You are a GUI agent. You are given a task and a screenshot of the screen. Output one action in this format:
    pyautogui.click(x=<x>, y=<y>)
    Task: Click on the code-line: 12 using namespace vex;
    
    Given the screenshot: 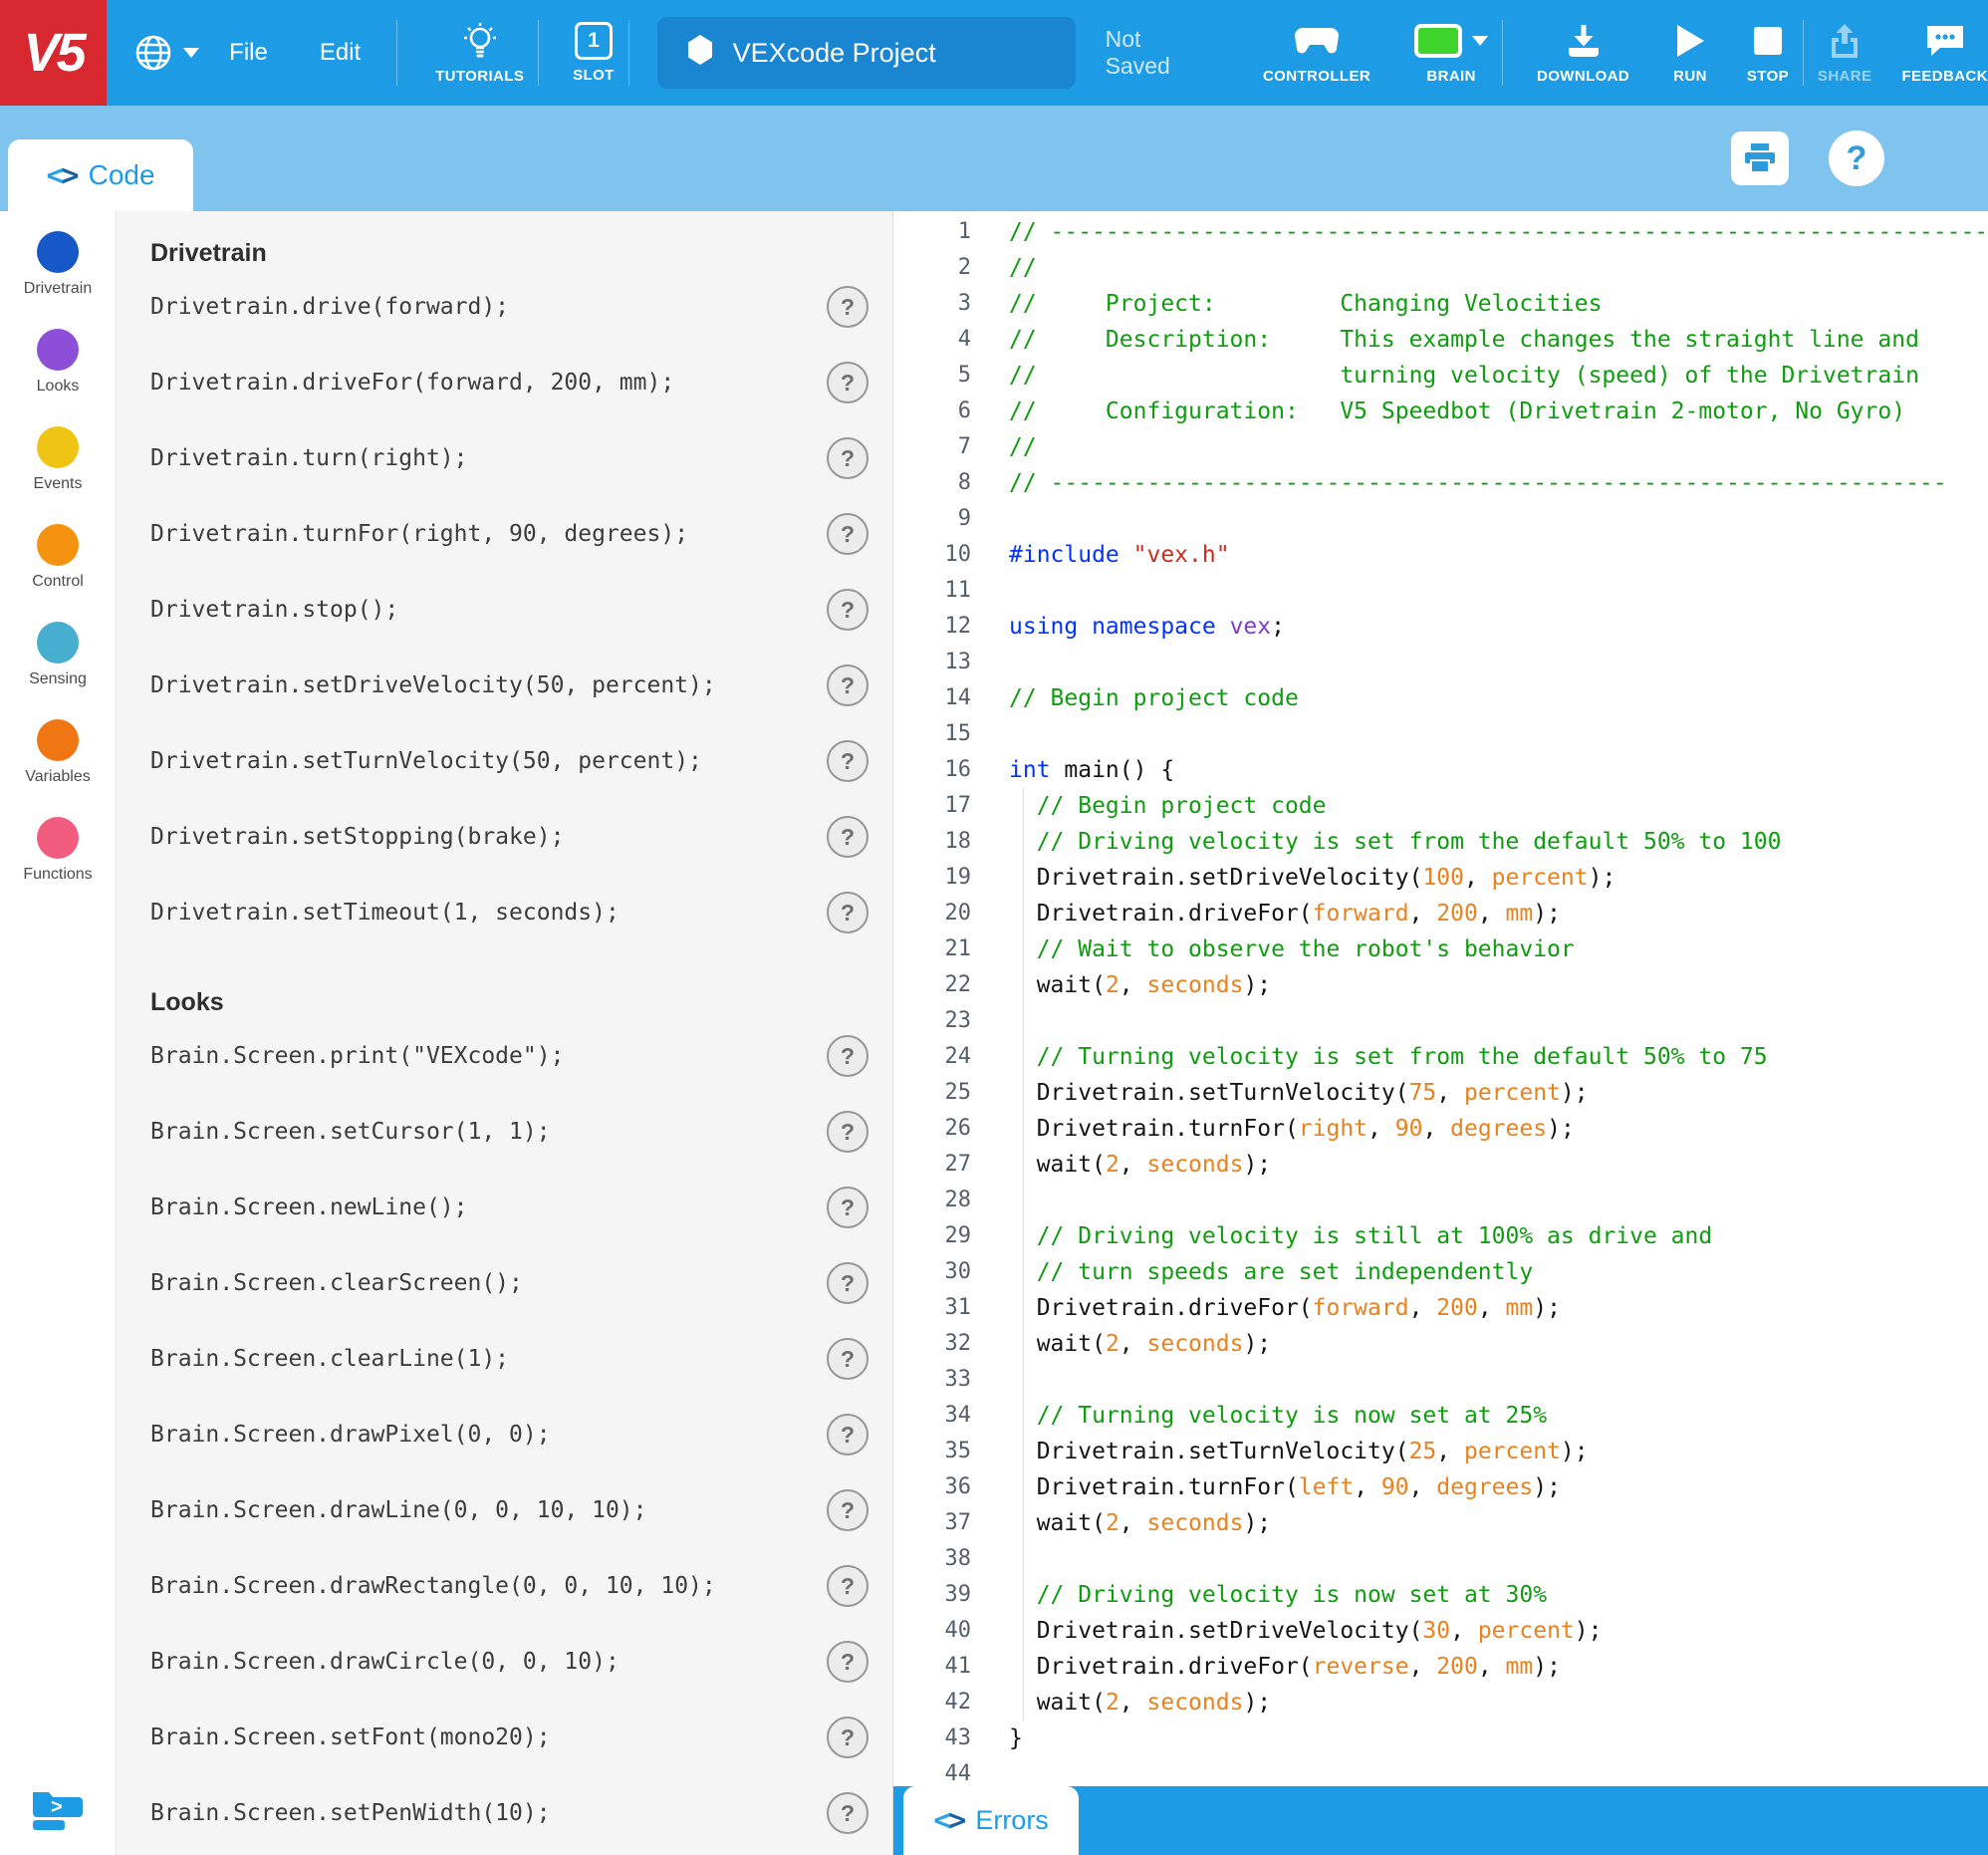 What is the action you would take?
    pyautogui.click(x=1441, y=627)
    